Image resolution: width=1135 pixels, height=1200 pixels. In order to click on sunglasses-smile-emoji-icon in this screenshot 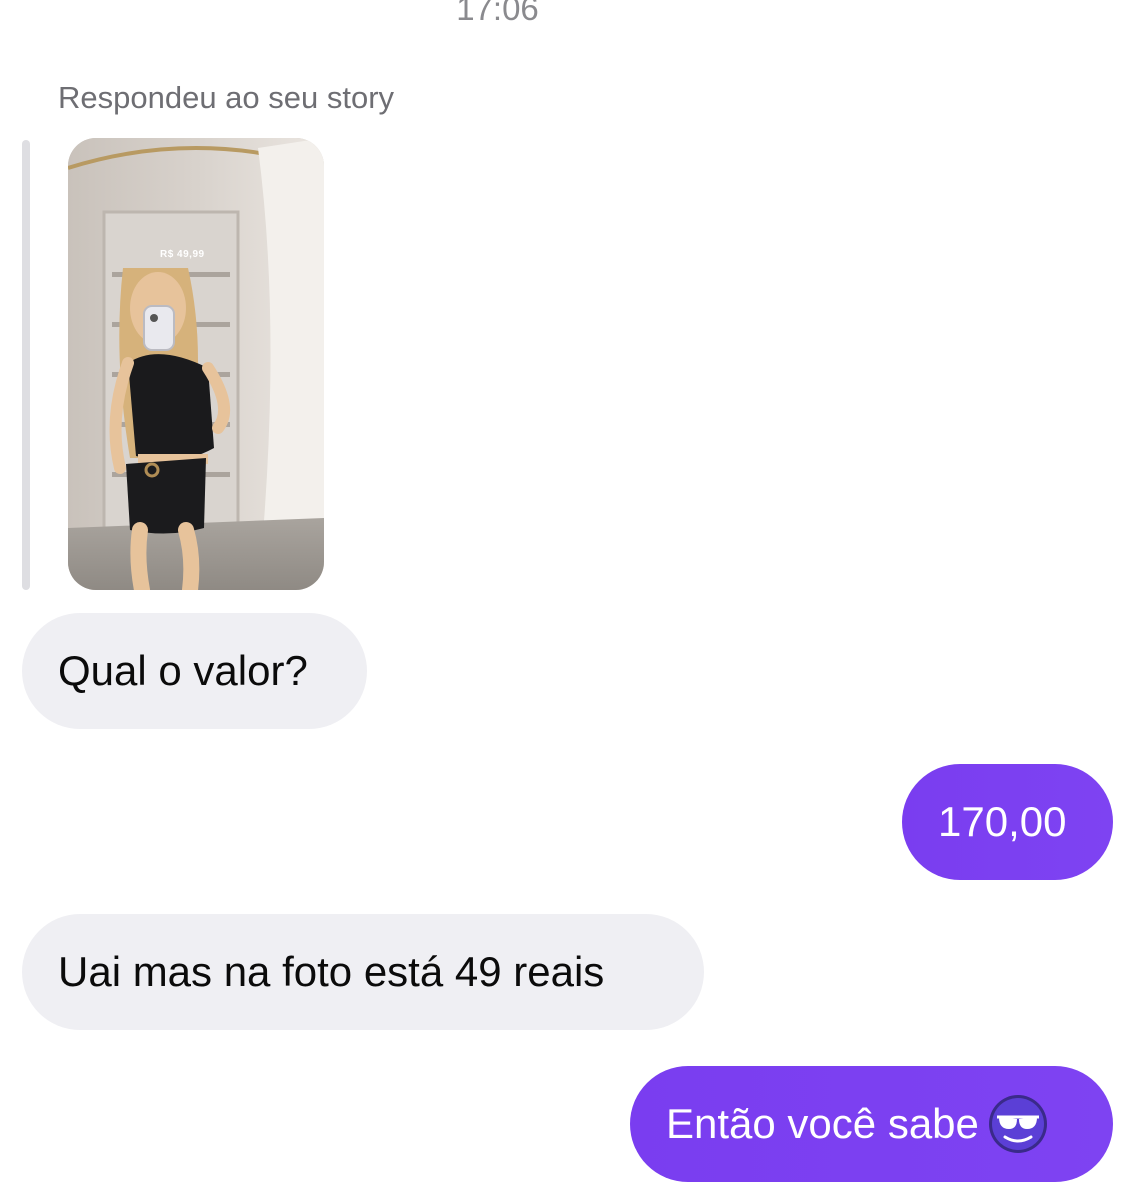, I will do `click(1018, 1124)`.